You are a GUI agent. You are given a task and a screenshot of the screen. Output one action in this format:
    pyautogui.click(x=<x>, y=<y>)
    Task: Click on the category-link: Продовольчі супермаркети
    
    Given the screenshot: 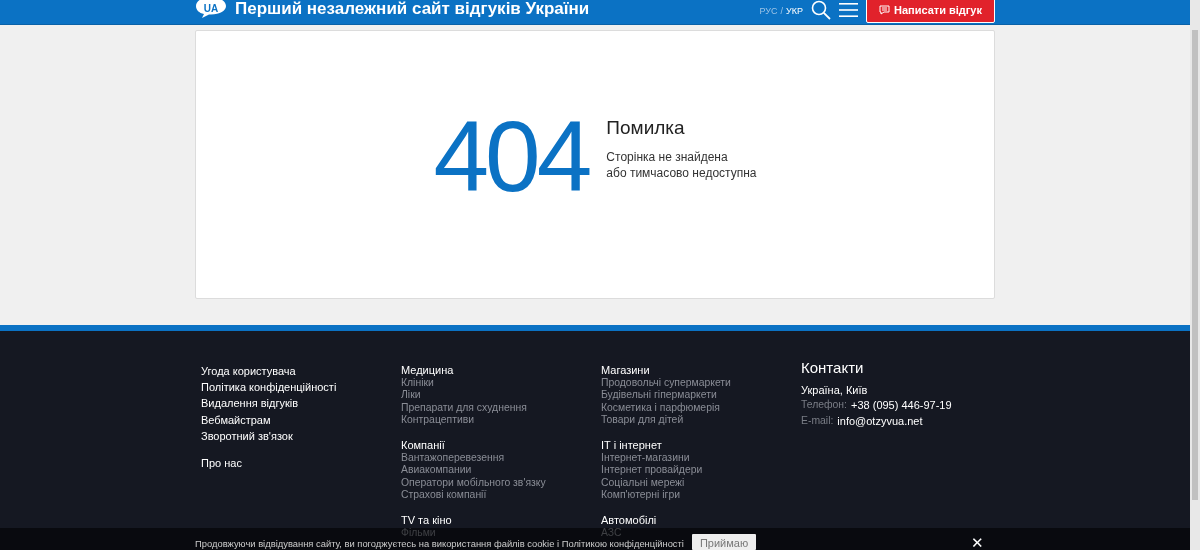 What is the action you would take?
    pyautogui.click(x=666, y=382)
    